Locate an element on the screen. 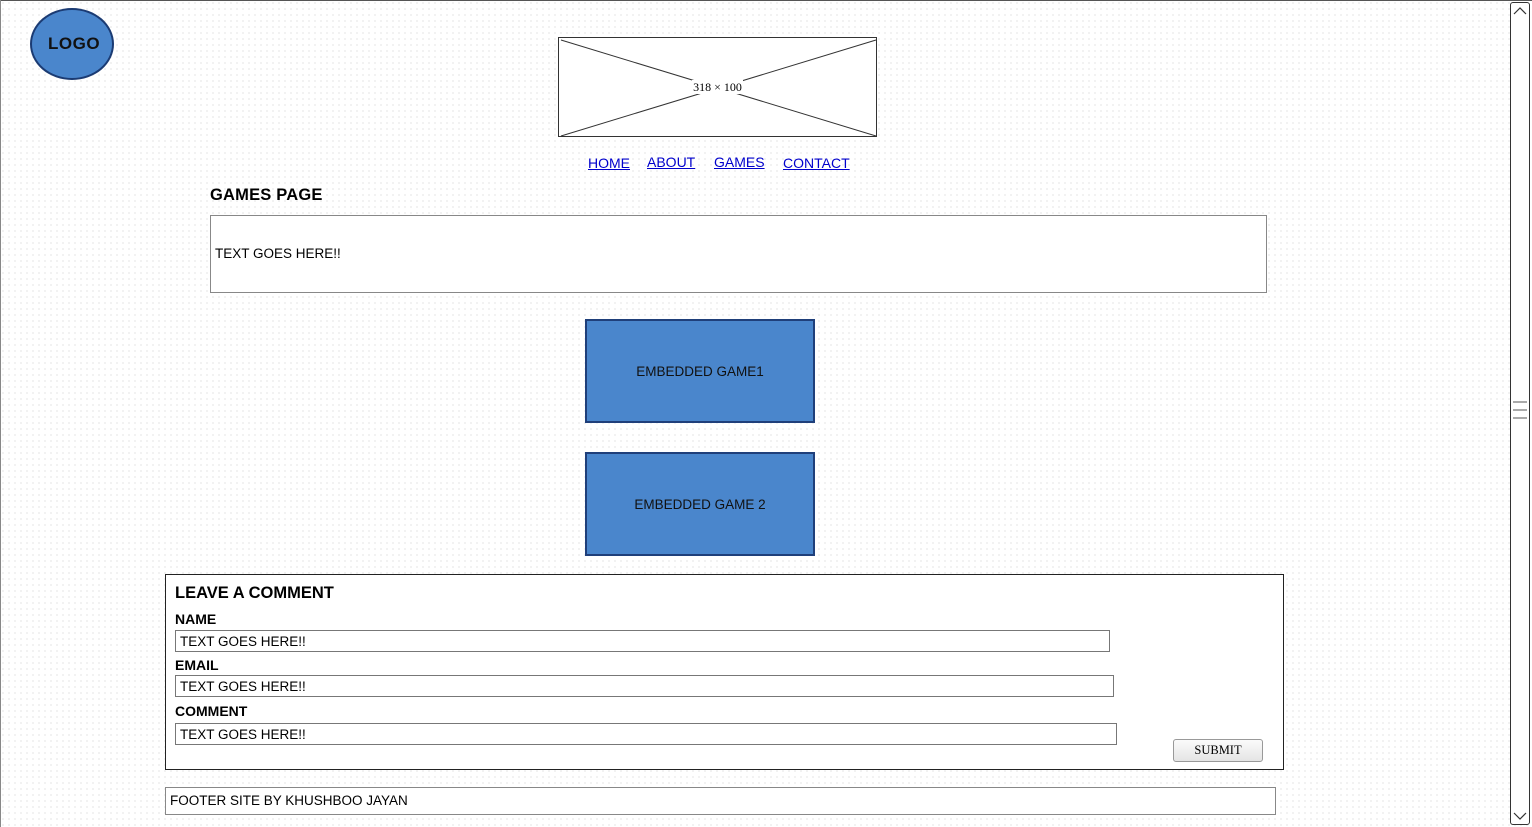  nav-link-home: HOME is located at coordinates (609, 163).